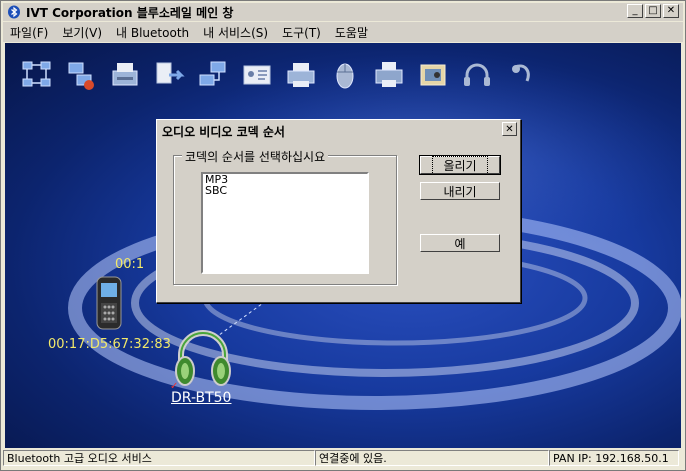 The height and width of the screenshot is (471, 686). What do you see at coordinates (213, 75) in the screenshot?
I see `lan-access-icon` at bounding box center [213, 75].